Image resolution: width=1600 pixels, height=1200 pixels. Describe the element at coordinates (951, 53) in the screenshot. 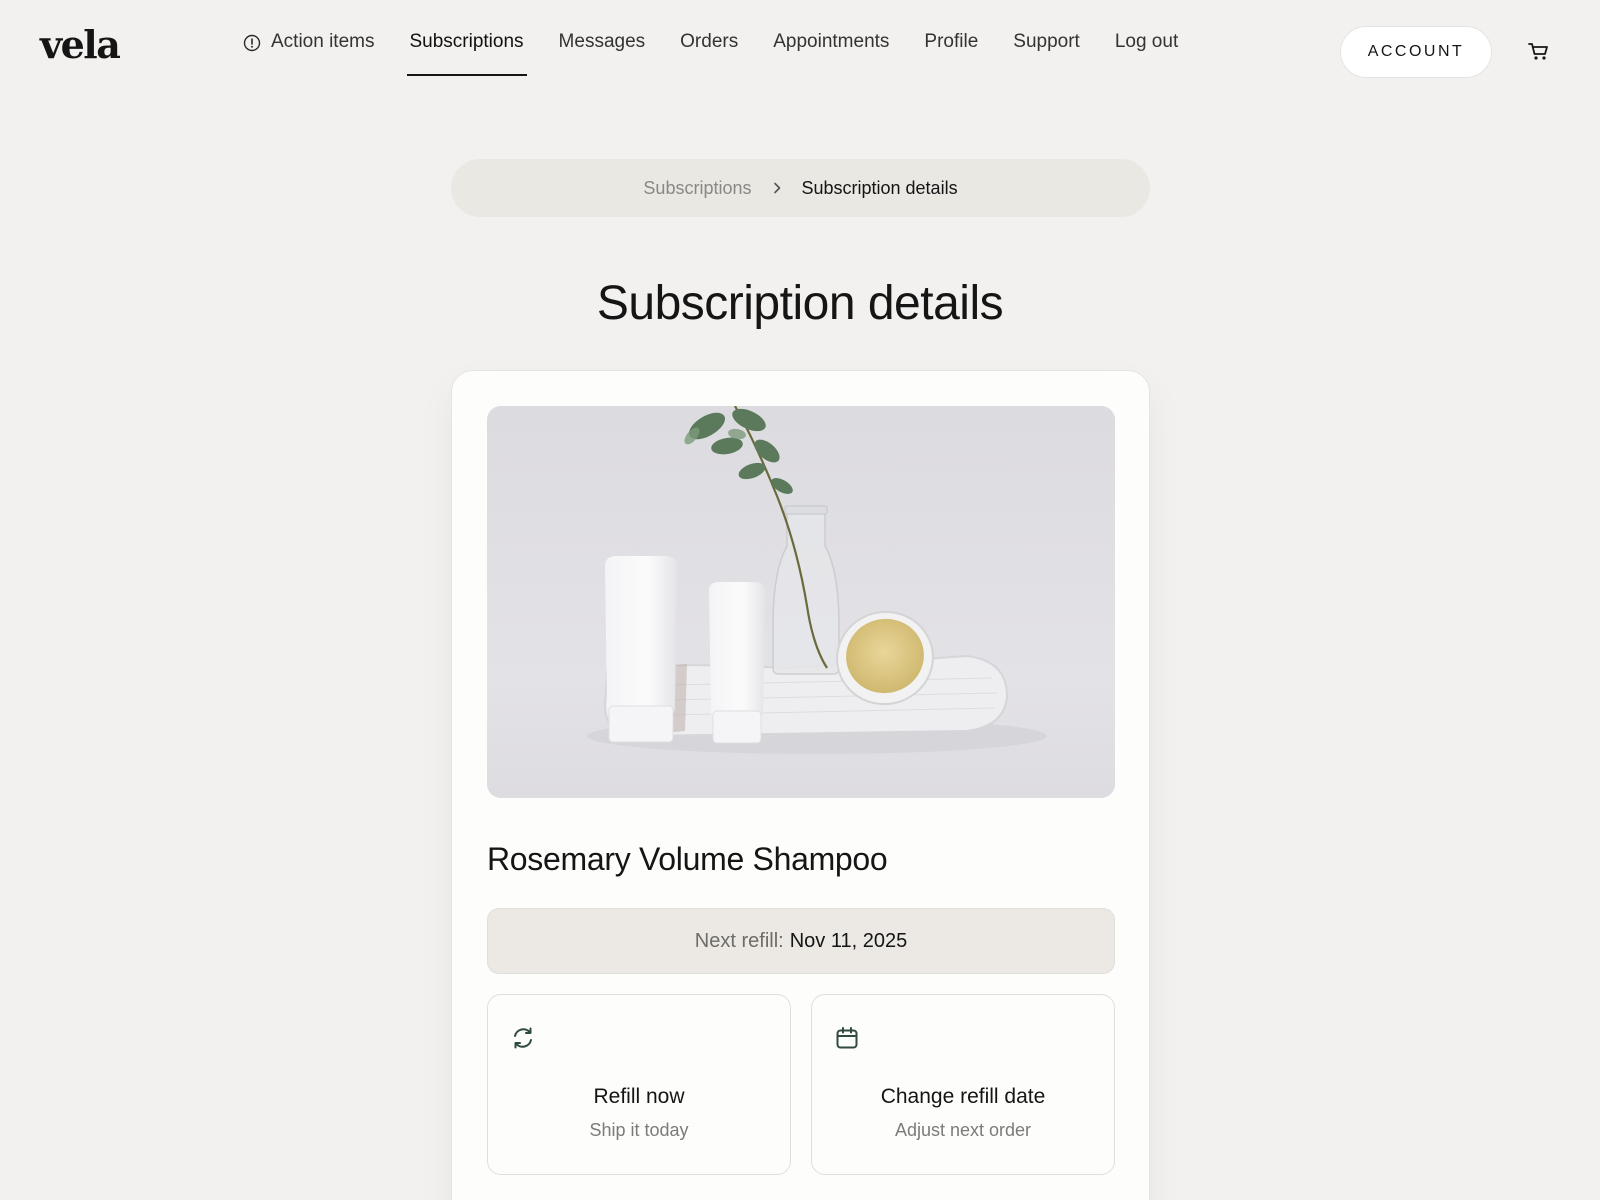

I see `nav-item-profile: Profile` at that location.